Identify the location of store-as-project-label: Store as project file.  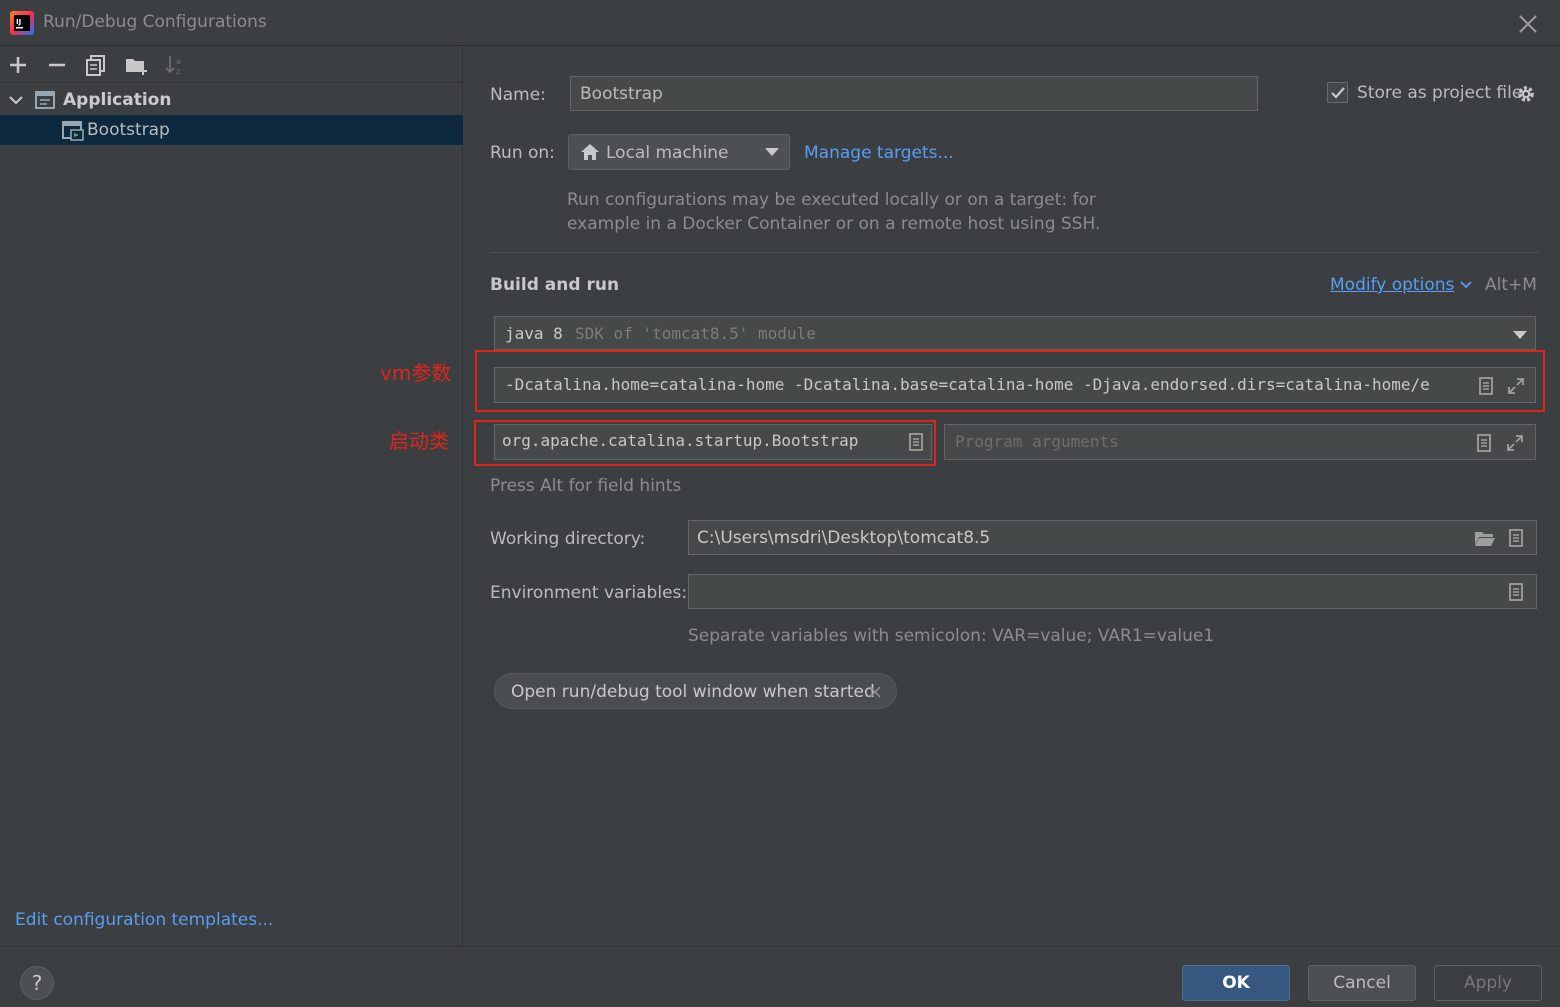
(1439, 93).